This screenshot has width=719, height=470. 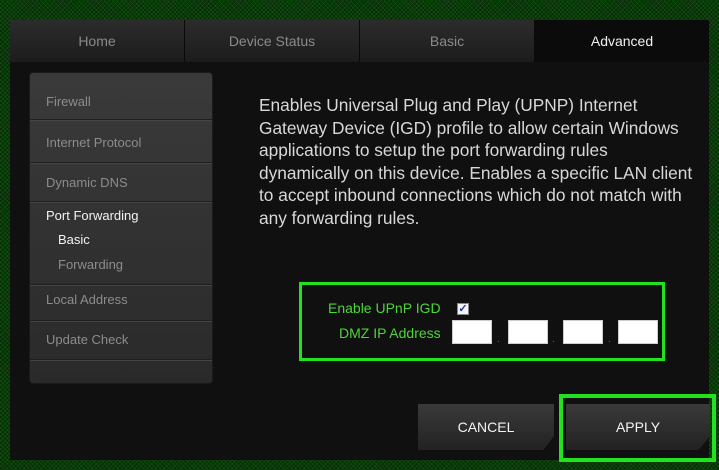 What do you see at coordinates (121, 96) in the screenshot?
I see `sidebar-item-firewall: Firewall` at bounding box center [121, 96].